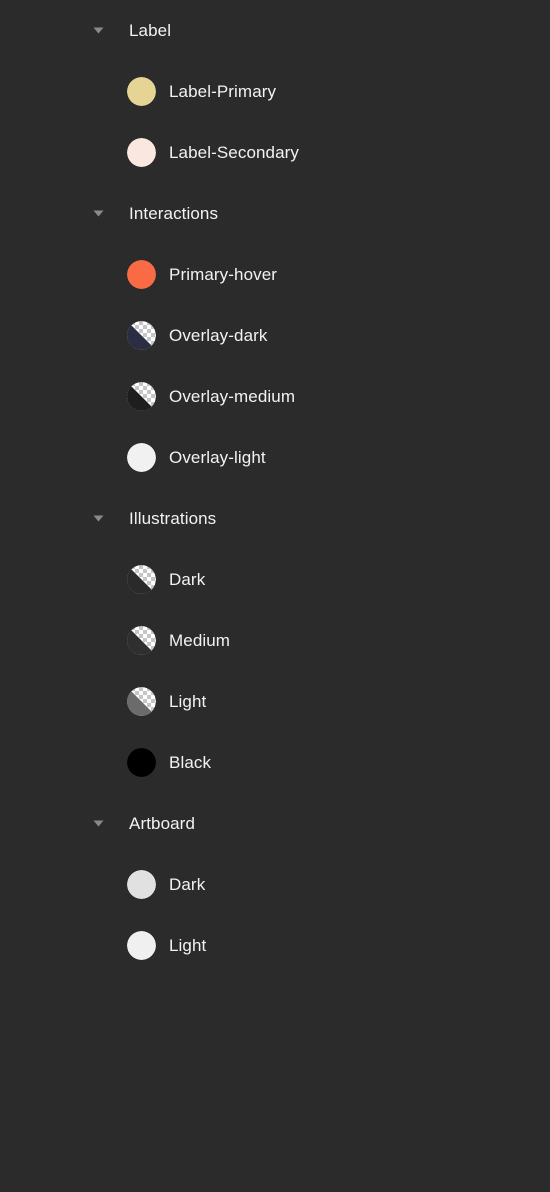  Describe the element at coordinates (223, 274) in the screenshot. I see `color-style-name: Primary-hover` at that location.